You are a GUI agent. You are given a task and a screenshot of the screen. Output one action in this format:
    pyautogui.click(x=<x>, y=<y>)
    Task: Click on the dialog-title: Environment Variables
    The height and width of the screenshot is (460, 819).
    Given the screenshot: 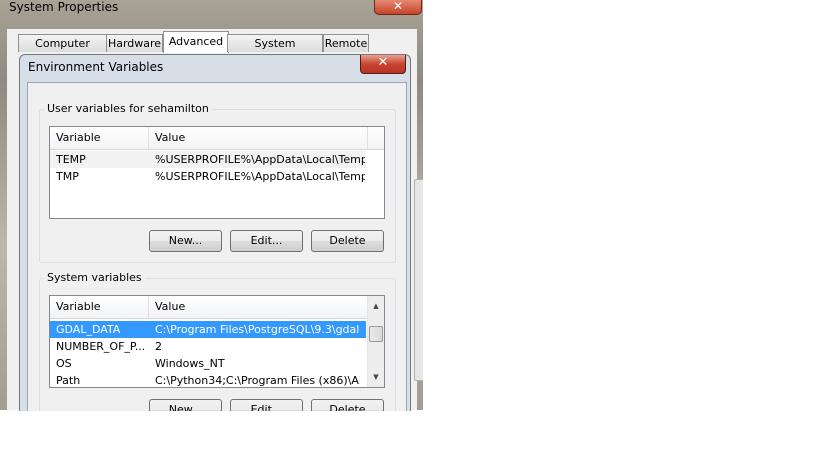 What is the action you would take?
    pyautogui.click(x=96, y=67)
    